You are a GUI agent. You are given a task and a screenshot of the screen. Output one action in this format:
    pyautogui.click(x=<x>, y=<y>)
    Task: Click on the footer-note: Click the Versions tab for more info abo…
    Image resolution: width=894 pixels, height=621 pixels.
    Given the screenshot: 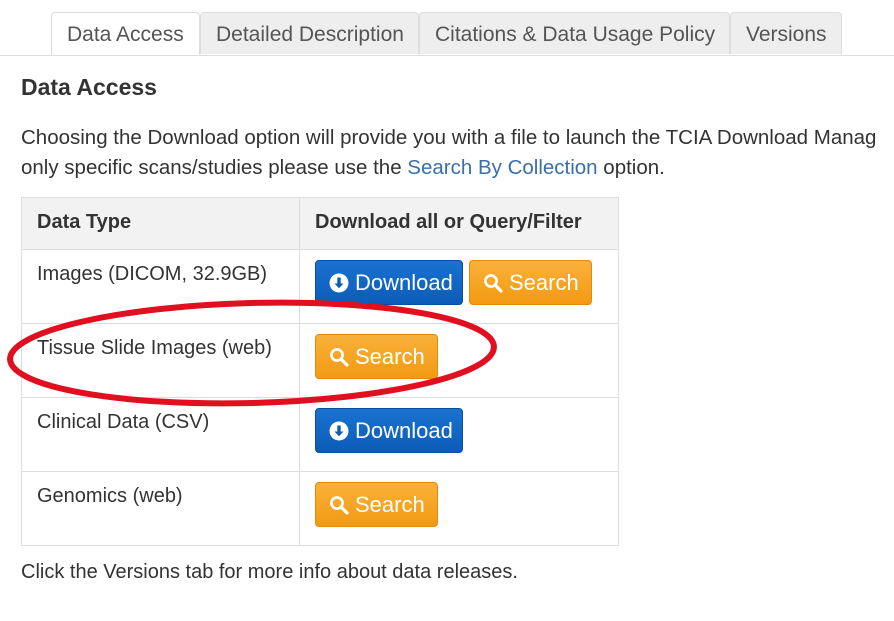 What is the action you would take?
    pyautogui.click(x=269, y=572)
    